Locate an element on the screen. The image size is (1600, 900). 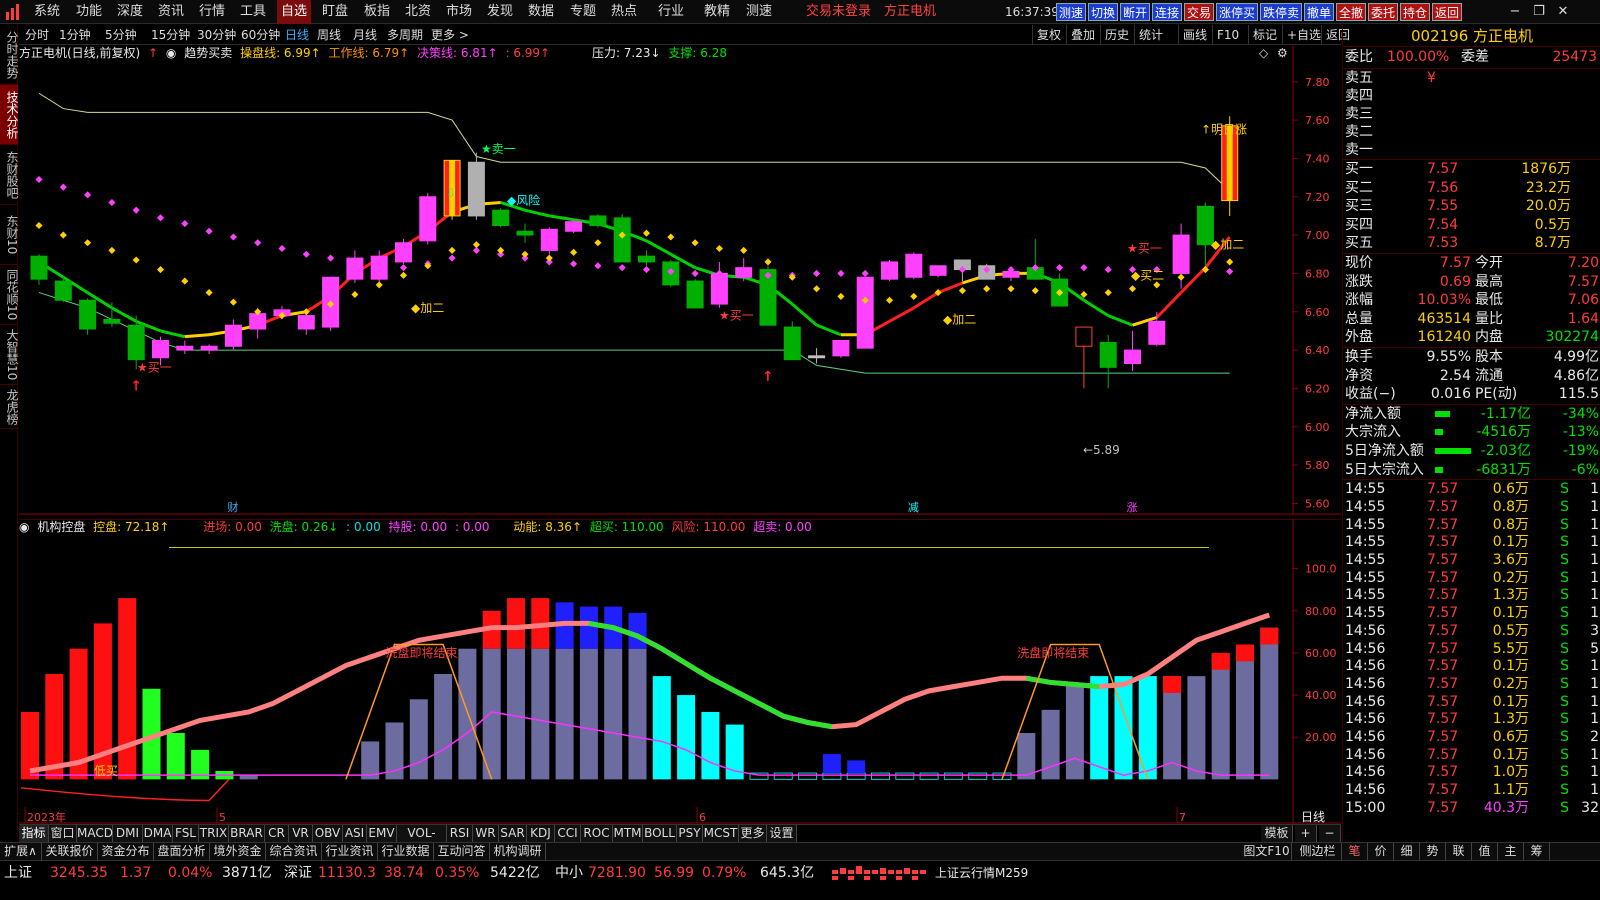
bottom-right-8: 主 is located at coordinates (1511, 851).